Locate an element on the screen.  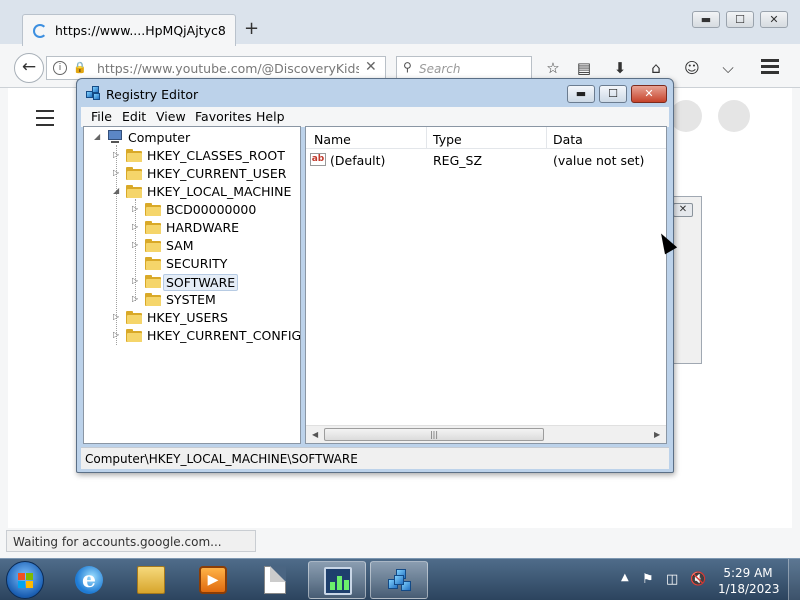
tab-title: https://www....HpMQjAjtyc8 is located at coordinates (140, 30).